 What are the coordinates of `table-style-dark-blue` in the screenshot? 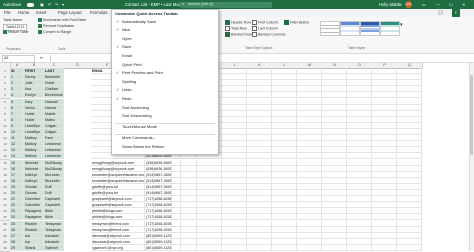 It's located at (370, 28).